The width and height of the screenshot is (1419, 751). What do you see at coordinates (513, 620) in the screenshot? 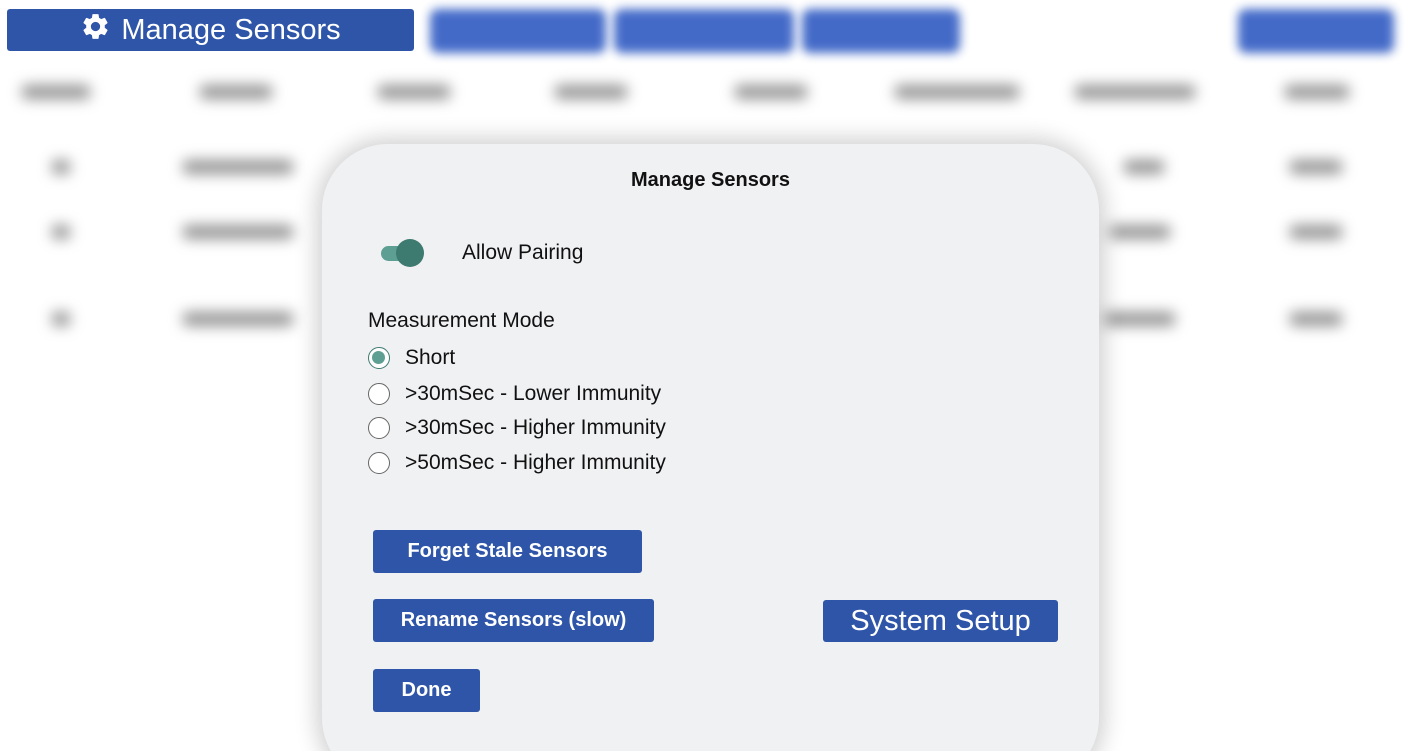
I see `rename-sensors-button: Rename Sensors (slow)` at bounding box center [513, 620].